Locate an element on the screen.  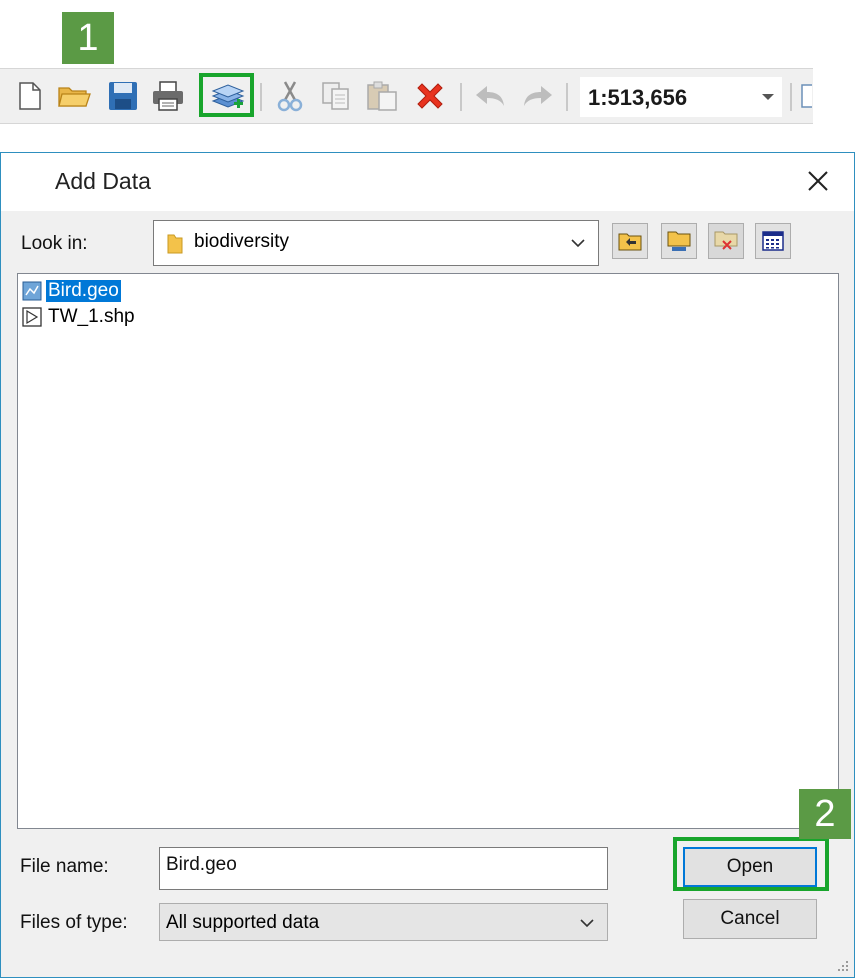
undo-button is located at coordinates (490, 96).